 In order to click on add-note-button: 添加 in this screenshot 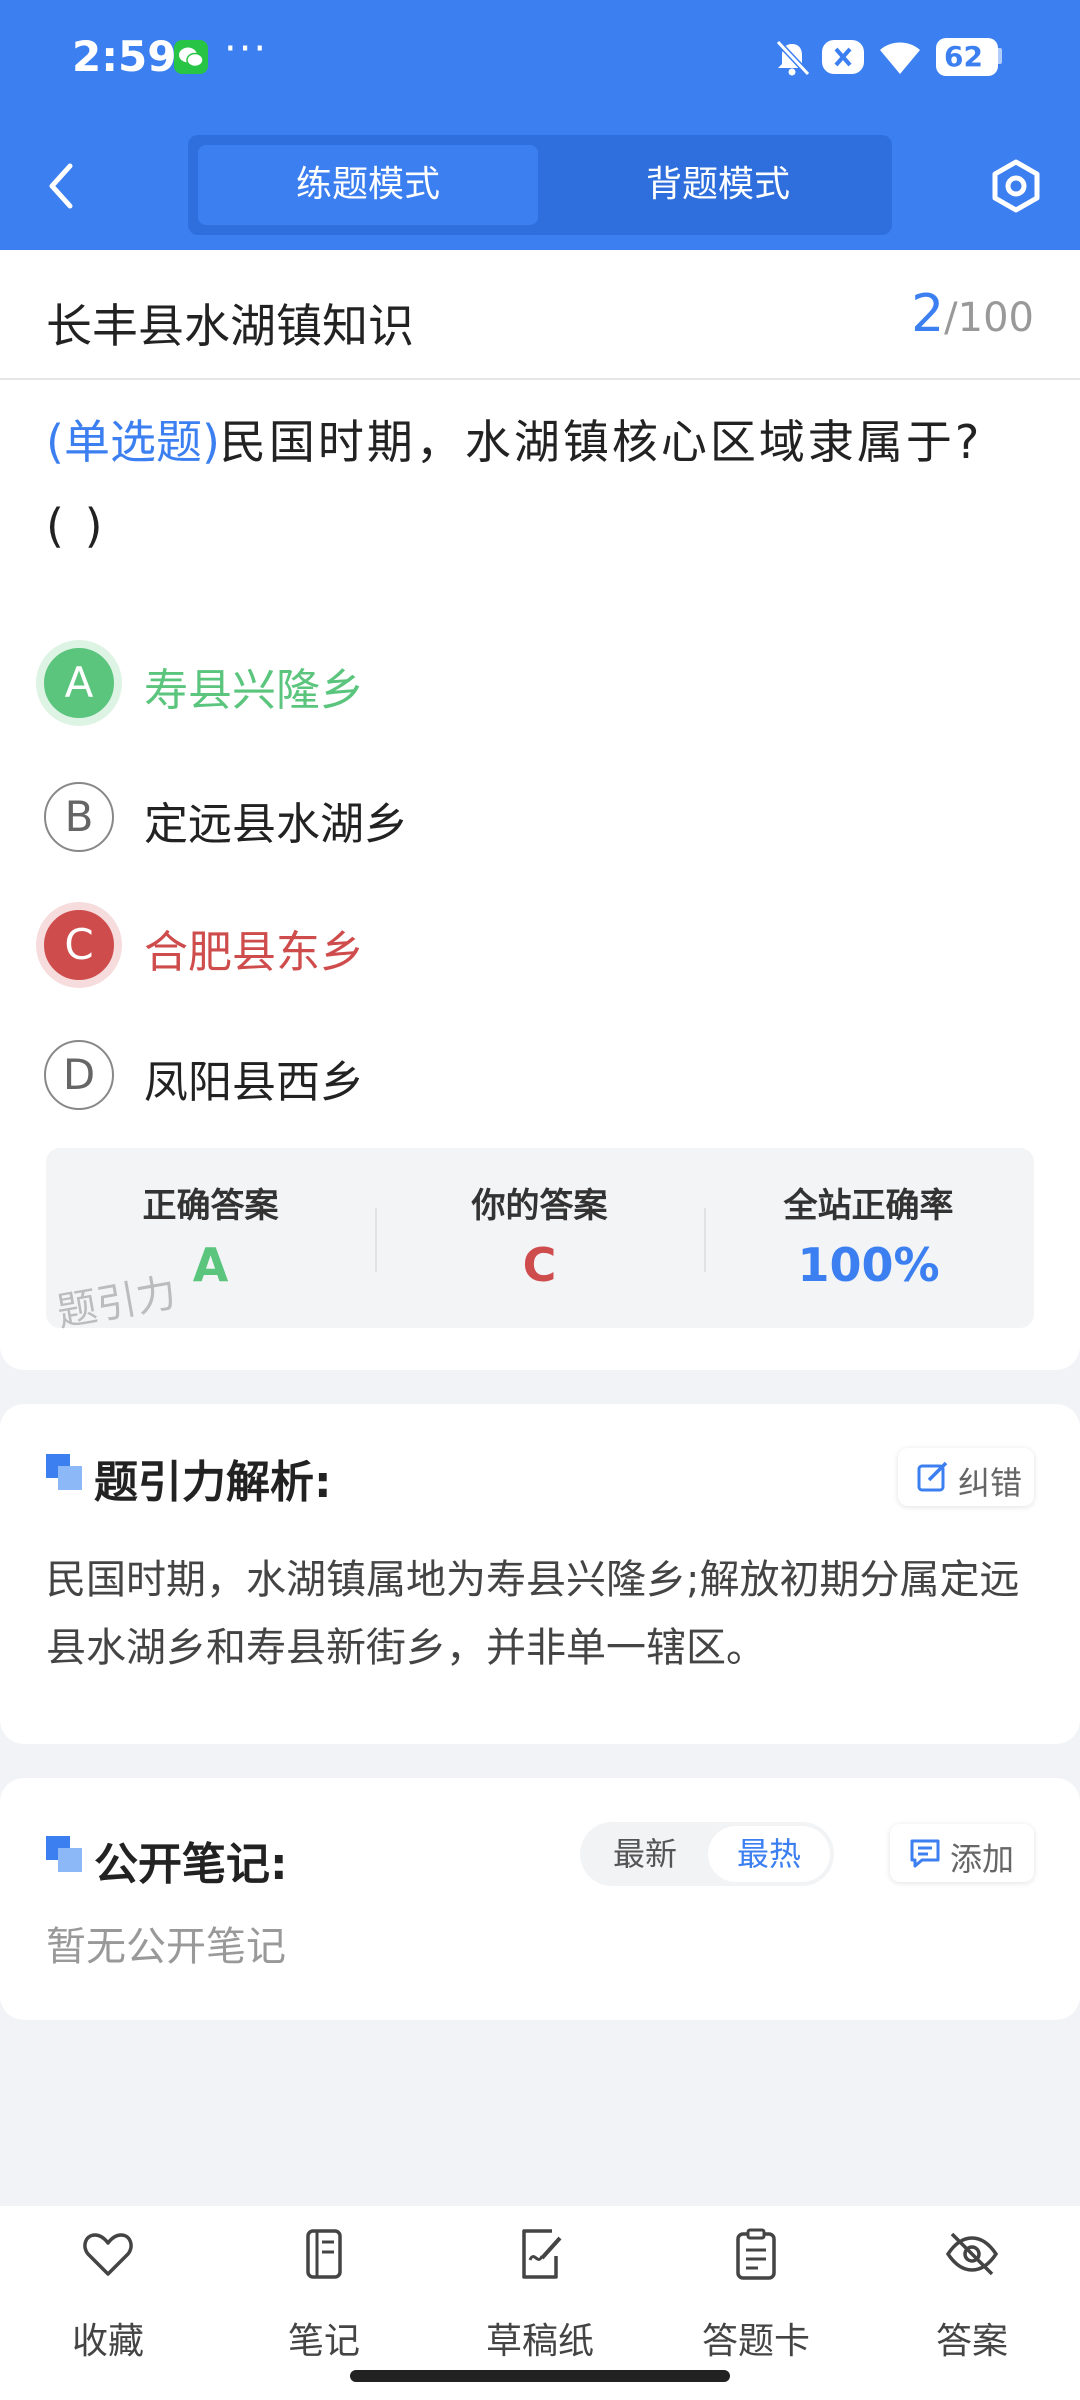, I will do `click(962, 1853)`.